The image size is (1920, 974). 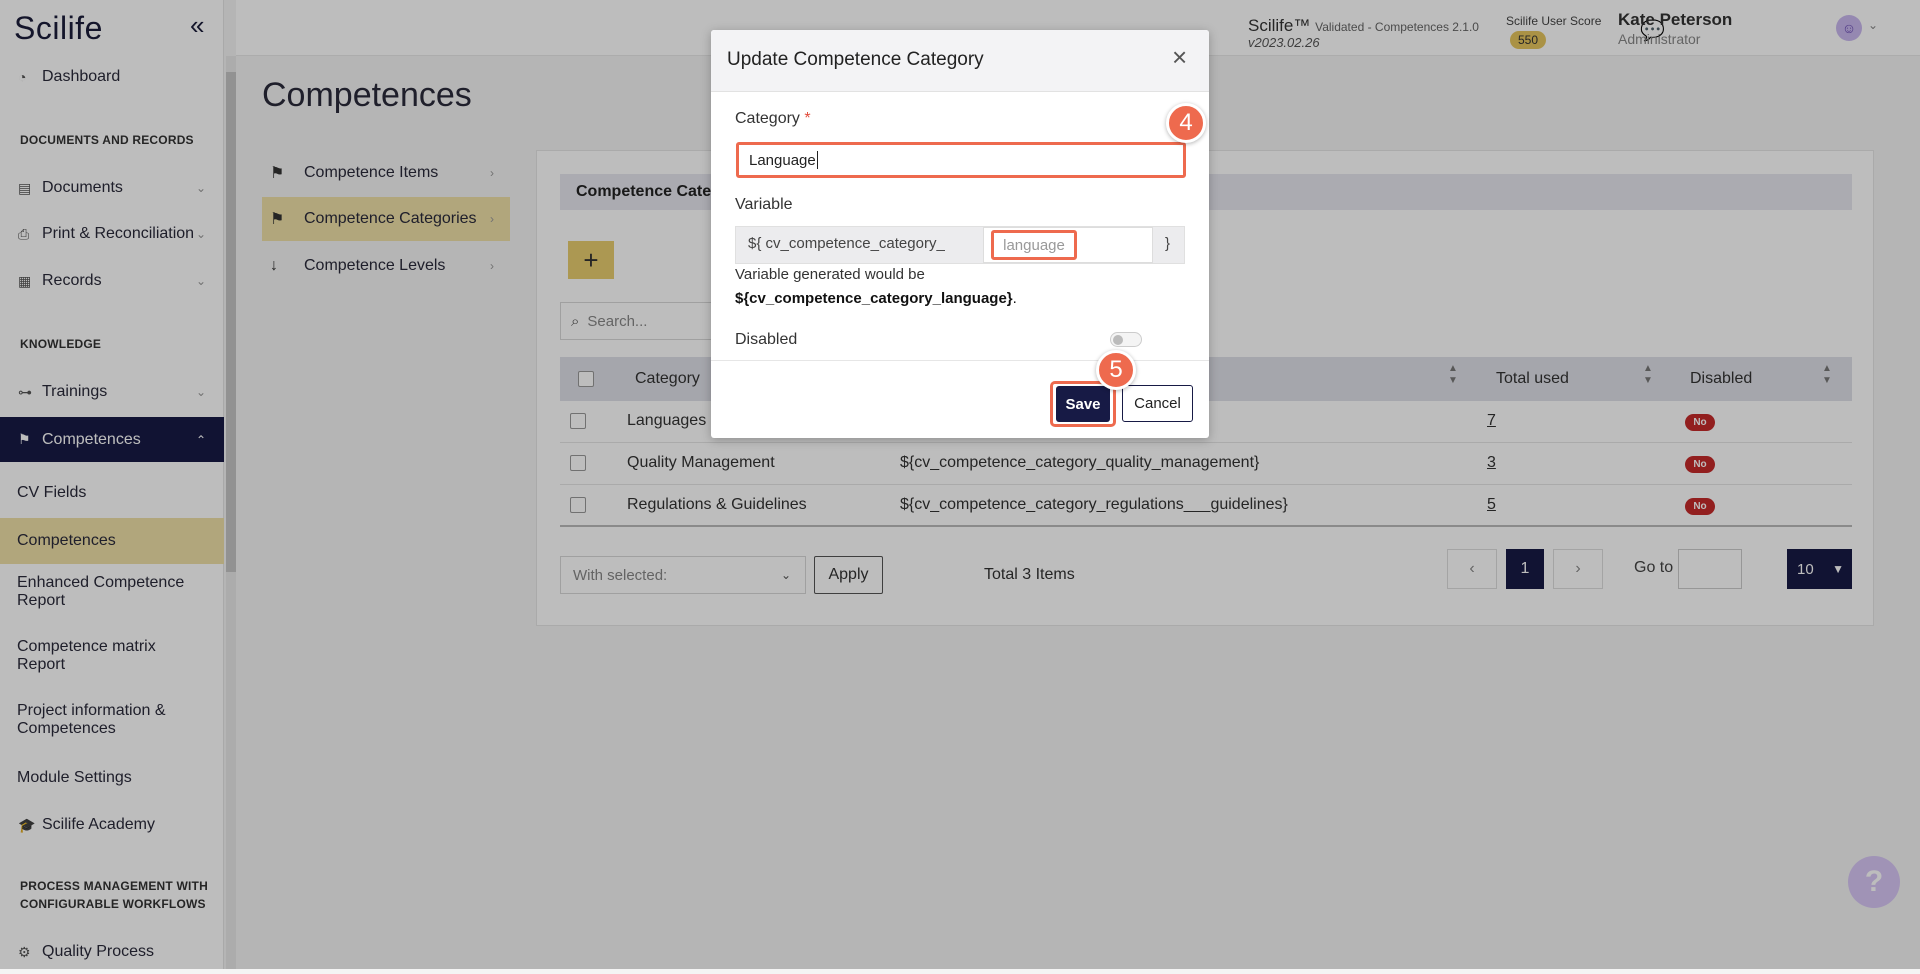 I want to click on variable-label: Variable, so click(x=764, y=204).